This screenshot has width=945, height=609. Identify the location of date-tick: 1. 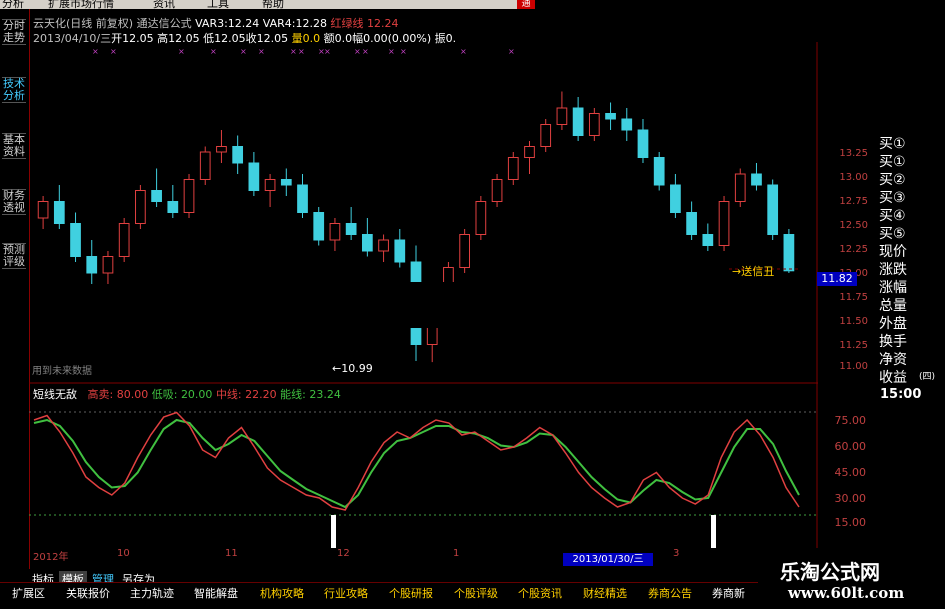
(456, 553).